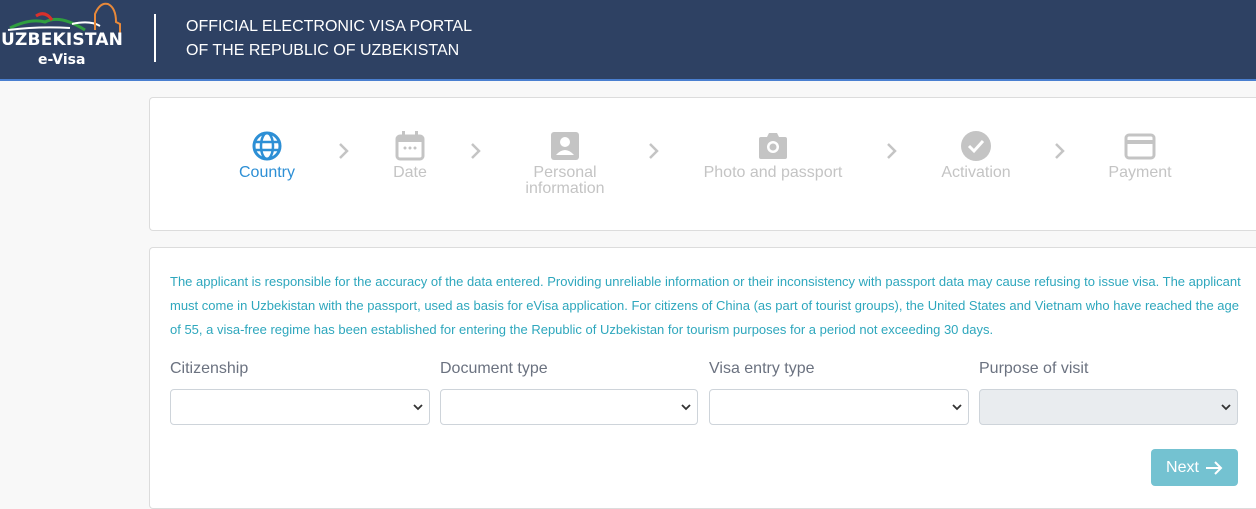 This screenshot has width=1256, height=509. I want to click on step-activation: Activation, so click(976, 155).